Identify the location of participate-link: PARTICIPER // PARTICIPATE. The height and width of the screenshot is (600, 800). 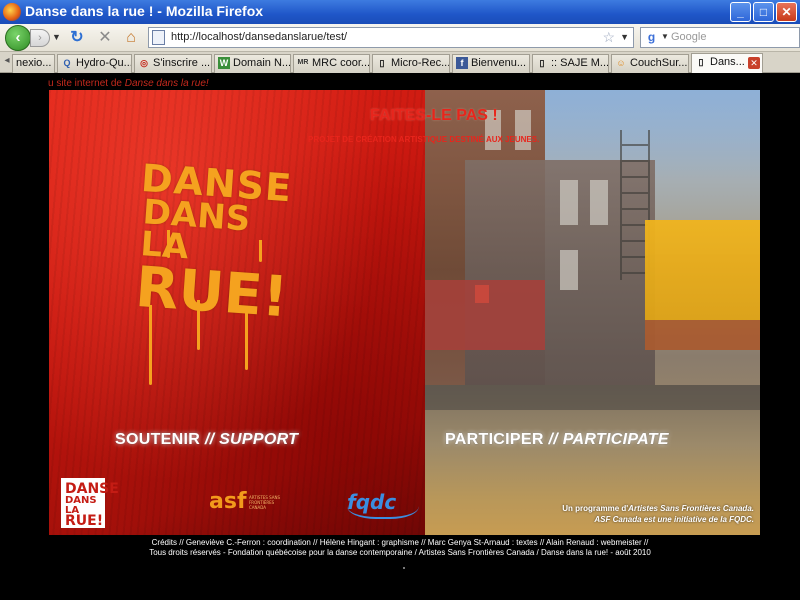
(557, 440).